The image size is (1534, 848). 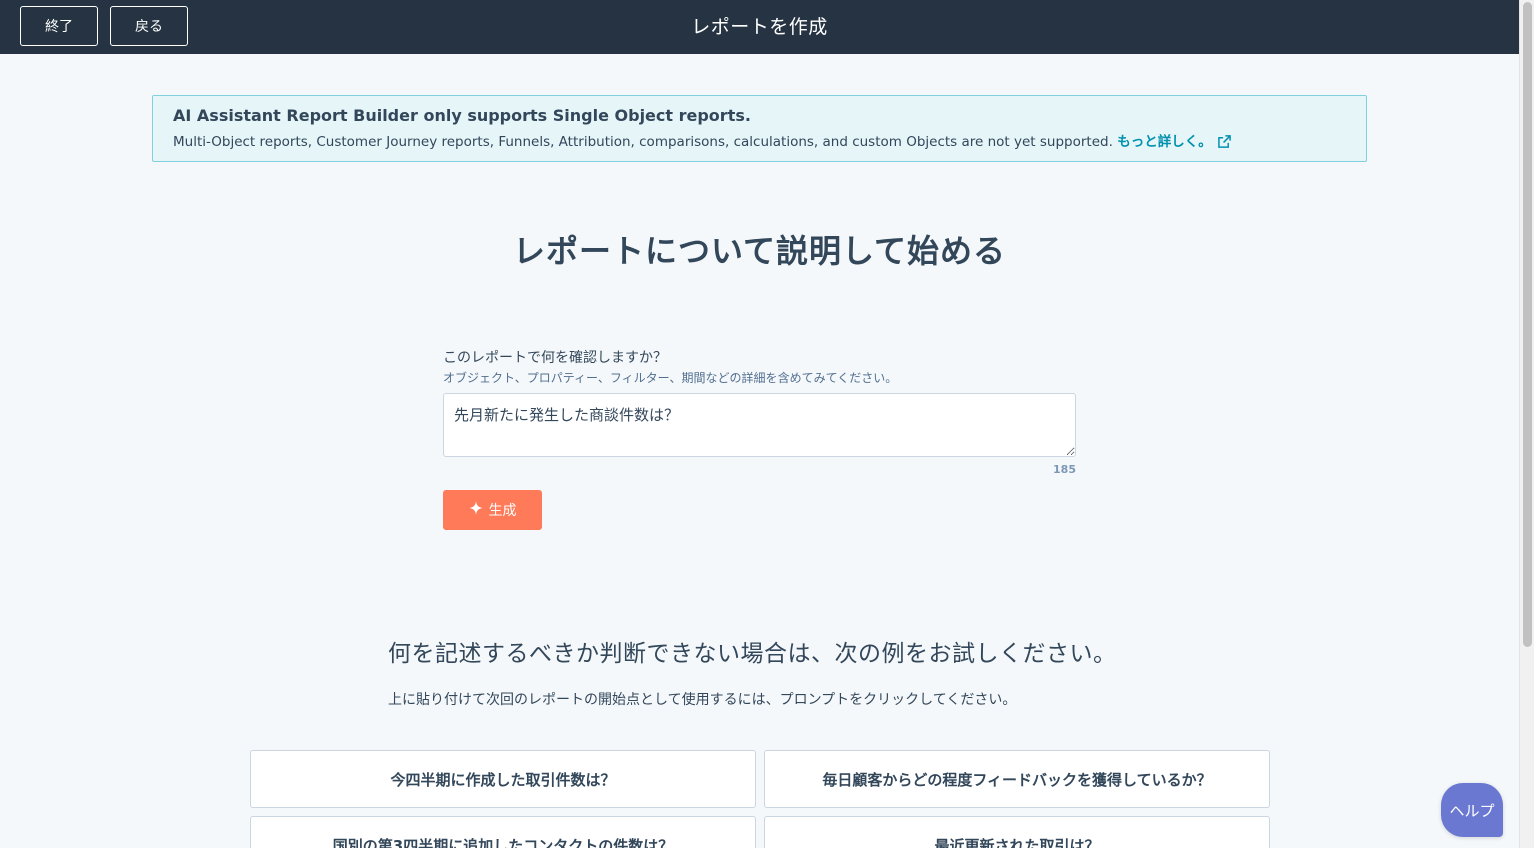 What do you see at coordinates (1064, 469) in the screenshot?
I see `char-count: 185` at bounding box center [1064, 469].